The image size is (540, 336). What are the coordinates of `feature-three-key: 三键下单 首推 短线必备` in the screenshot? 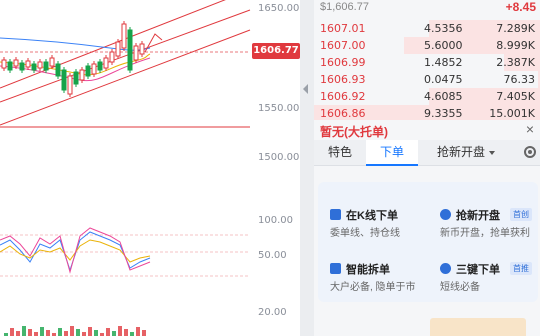 It's located at (483, 279).